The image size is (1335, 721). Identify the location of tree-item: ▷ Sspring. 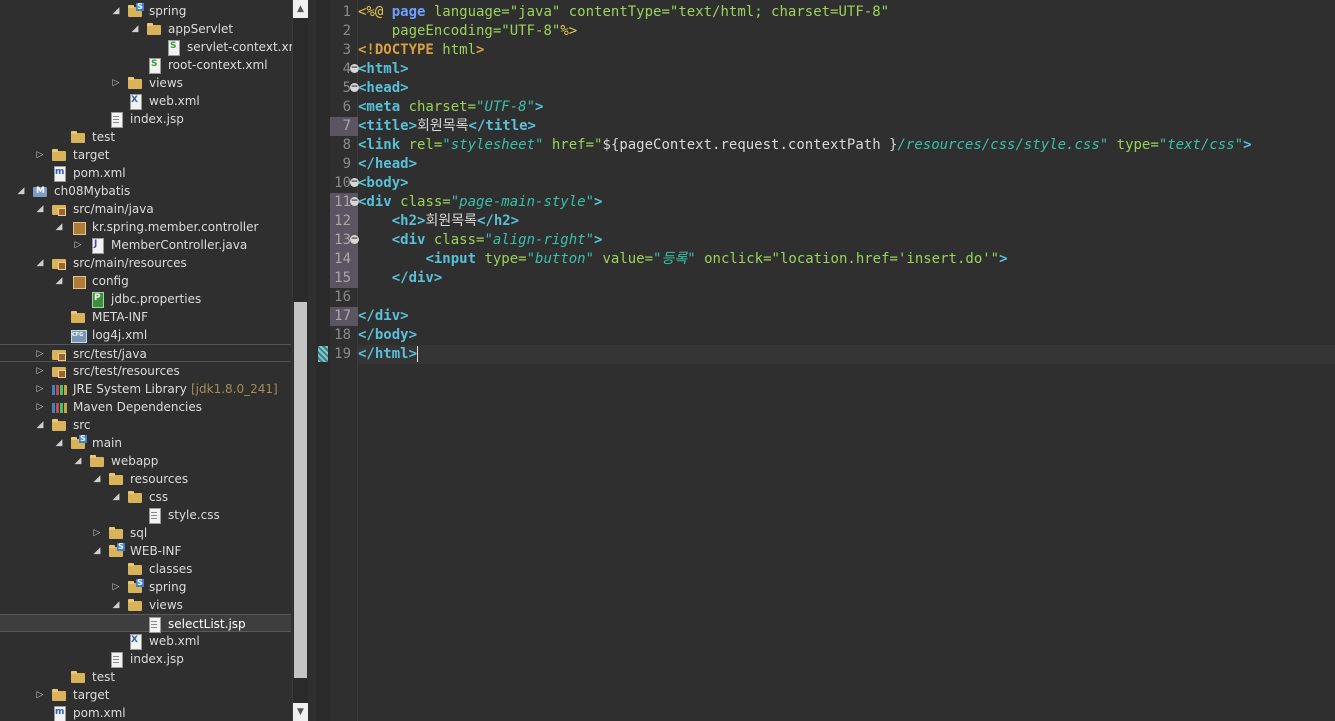
(145, 587).